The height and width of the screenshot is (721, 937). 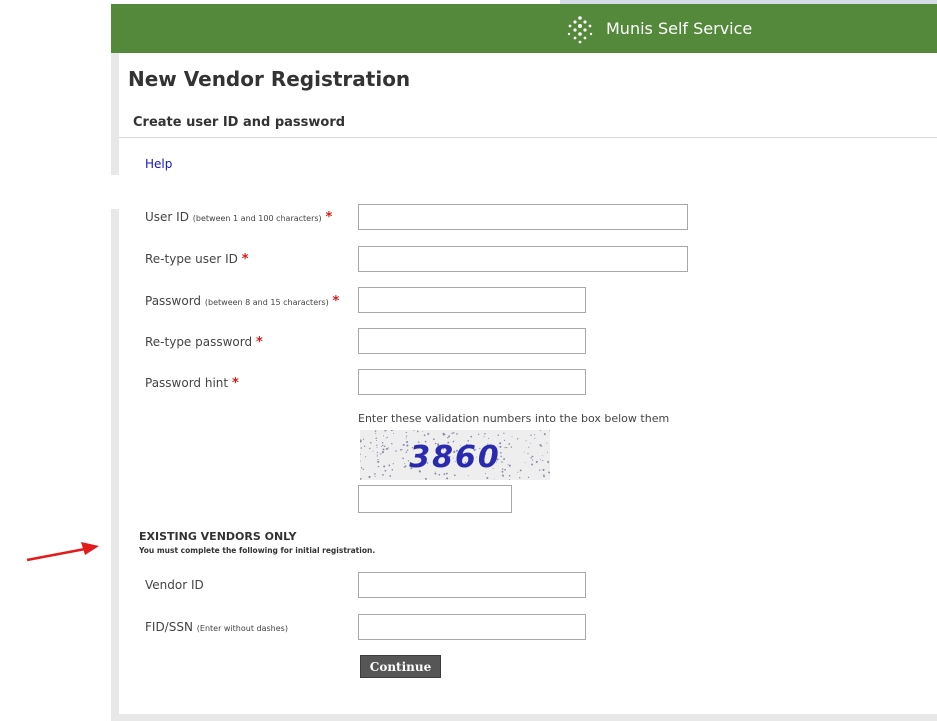 I want to click on retype-password-input, so click(x=472, y=341).